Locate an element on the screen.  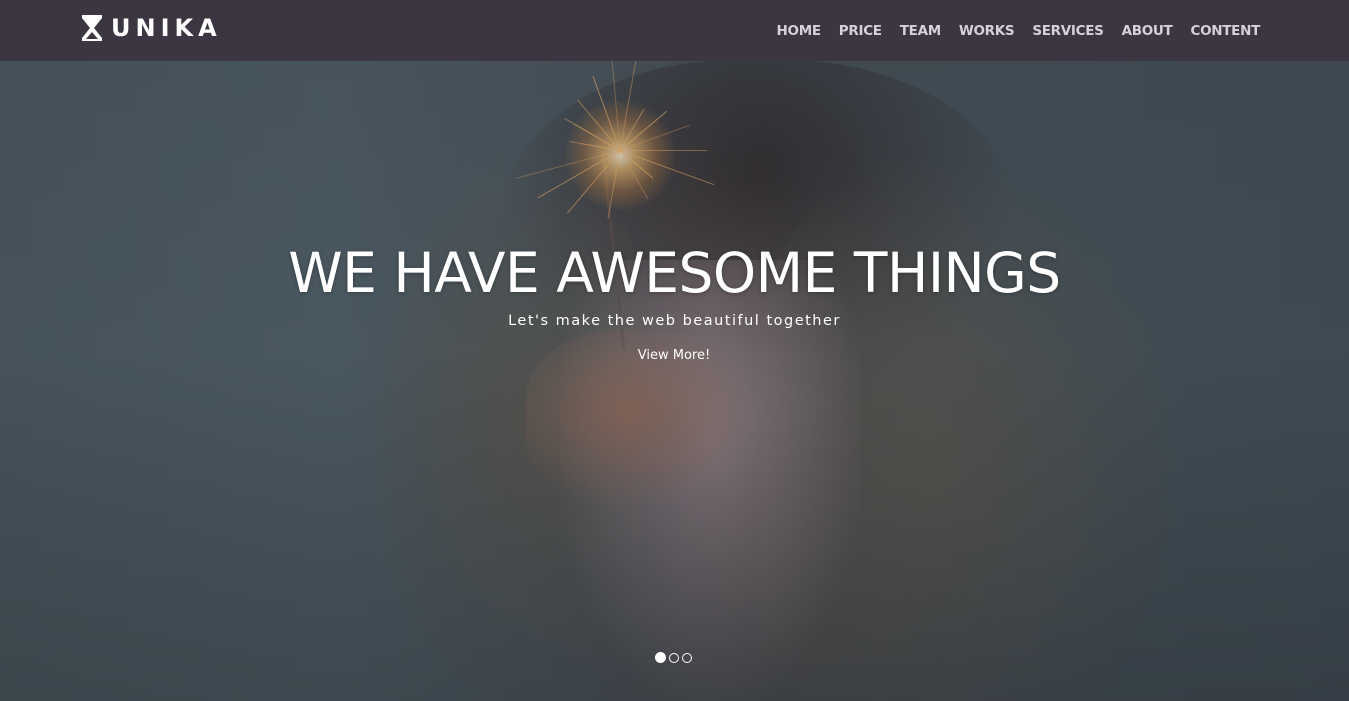
brand-logo: UNIKA is located at coordinates (151, 28).